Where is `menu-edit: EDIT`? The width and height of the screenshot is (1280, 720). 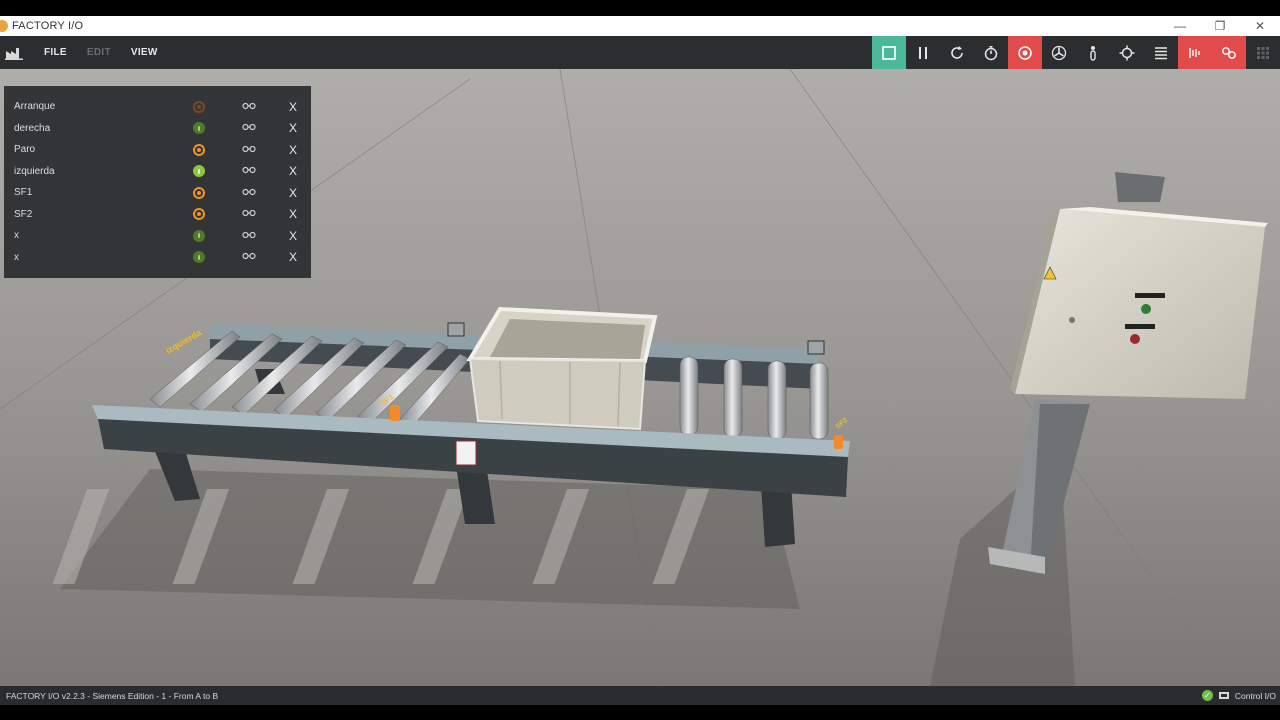 menu-edit: EDIT is located at coordinates (98, 52).